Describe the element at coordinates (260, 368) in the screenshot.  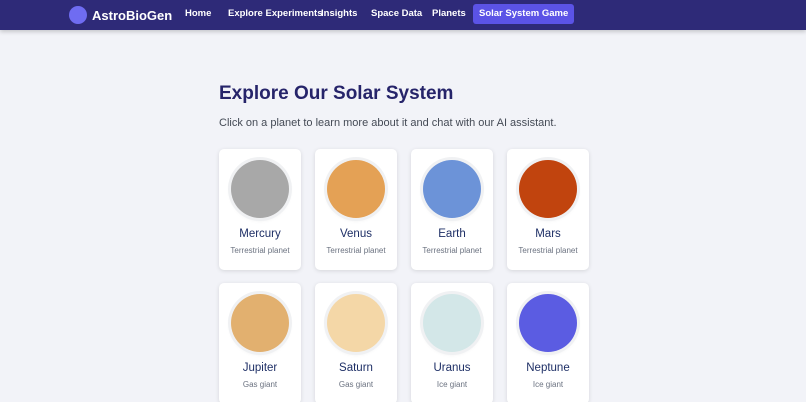
I see `planet-name: Jupiter` at that location.